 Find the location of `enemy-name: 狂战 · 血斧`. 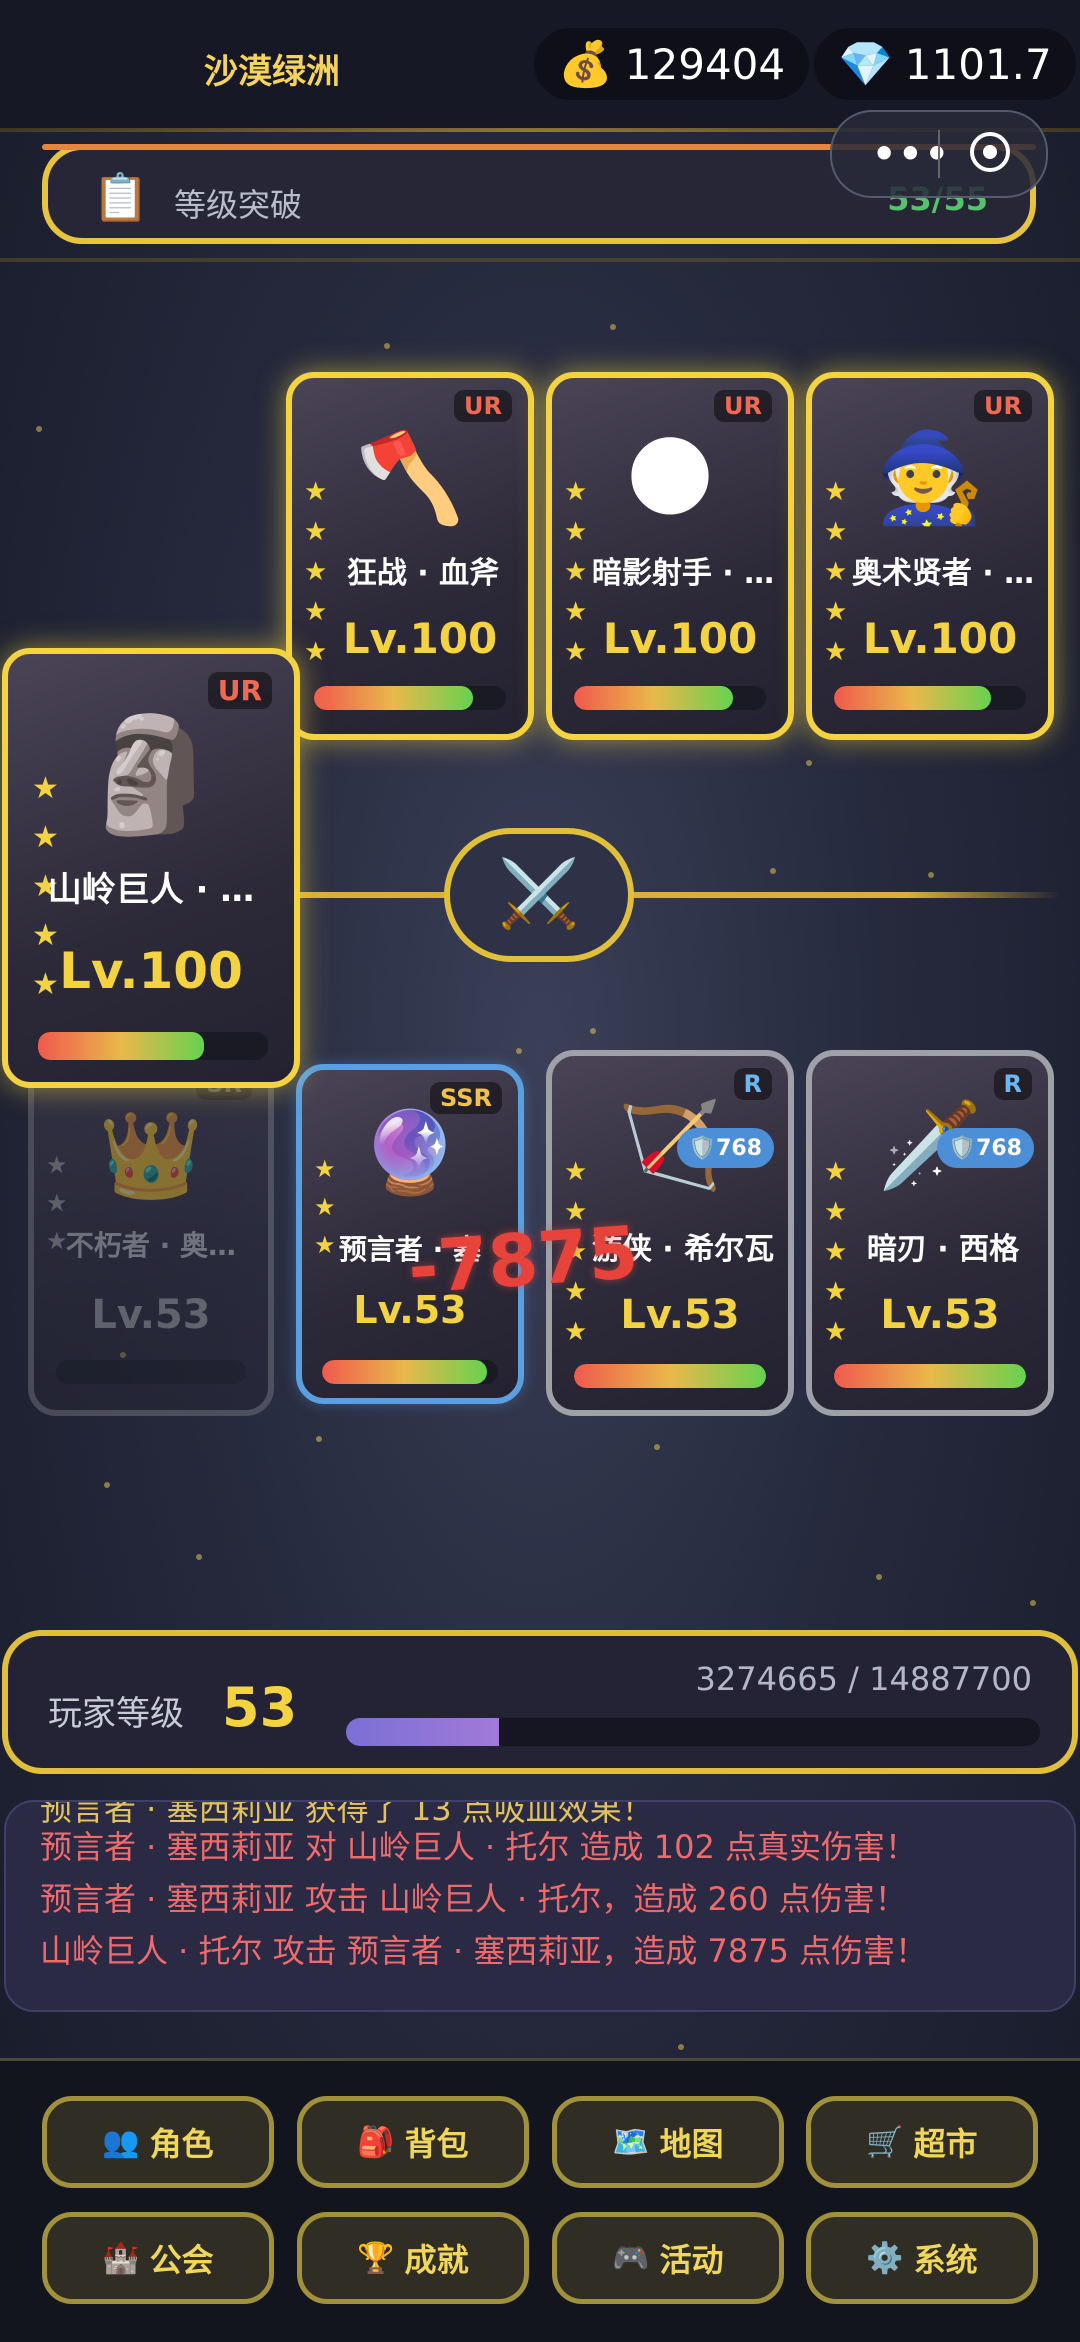

enemy-name: 狂战 · 血斧 is located at coordinates (423, 573).